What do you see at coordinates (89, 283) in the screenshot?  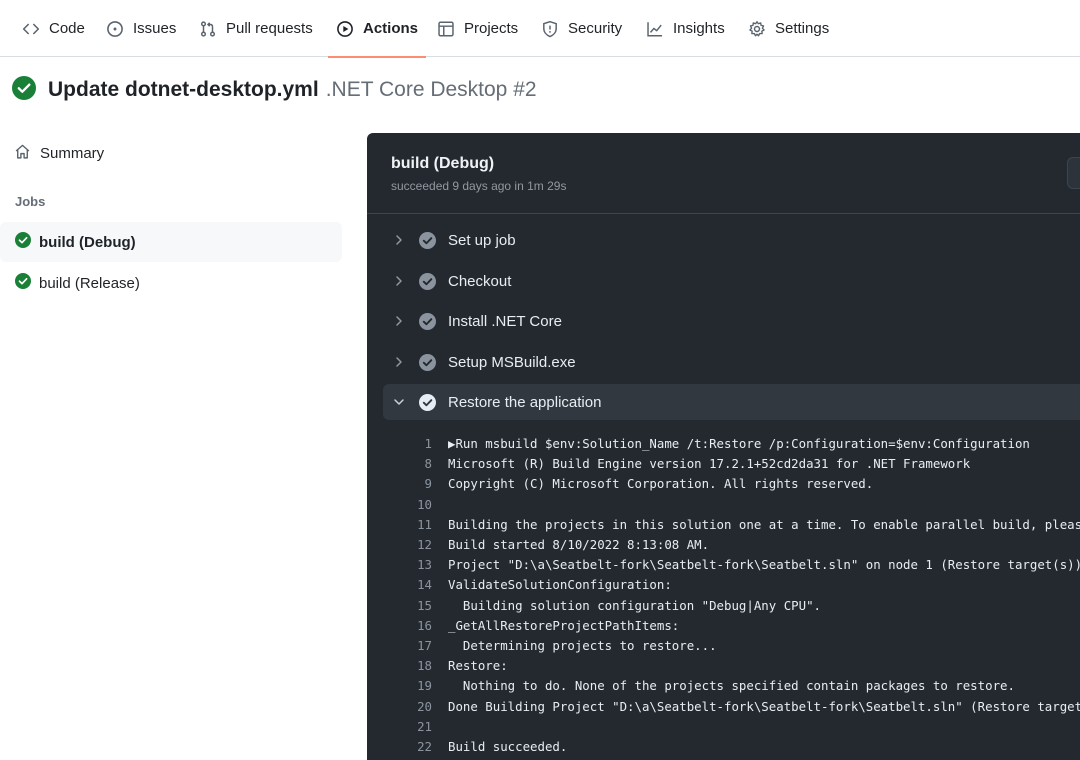 I see `job-label: build (Release)` at bounding box center [89, 283].